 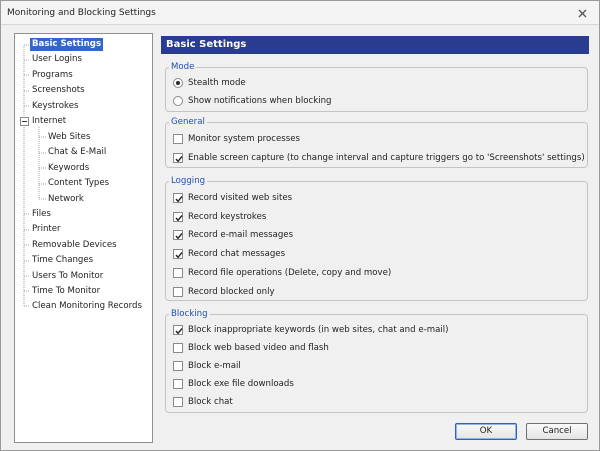 I want to click on block-chat-option: Block chat, so click(x=203, y=401).